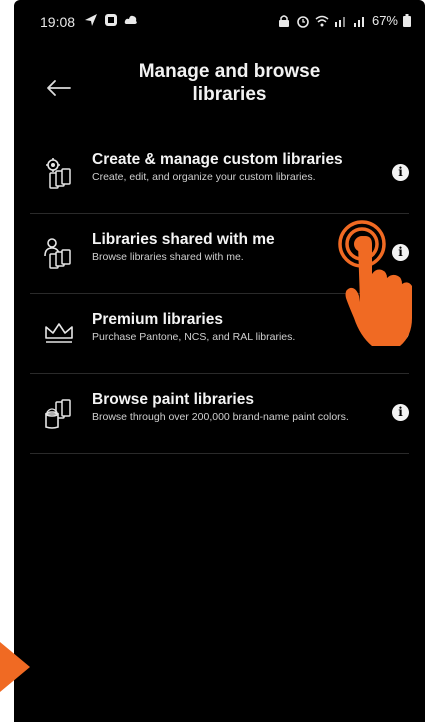  Describe the element at coordinates (219, 20) in the screenshot. I see `status-bar: 19:08 67%` at that location.